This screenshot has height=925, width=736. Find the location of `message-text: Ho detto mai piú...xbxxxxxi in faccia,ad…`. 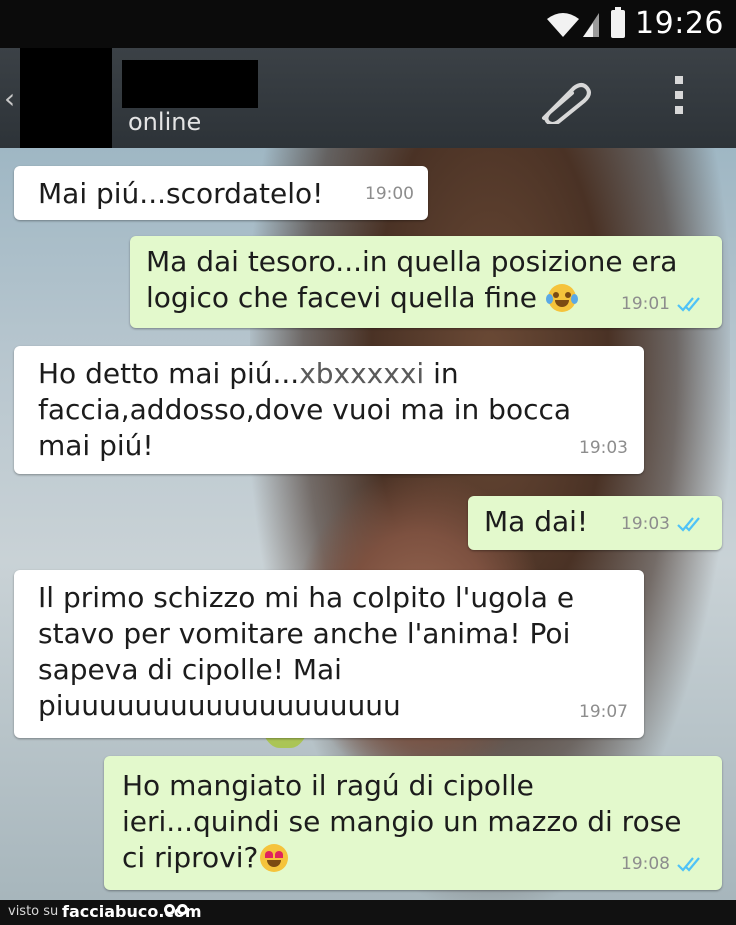

message-text: Ho detto mai piú...xbxxxxxi in faccia,ad… is located at coordinates (304, 410).